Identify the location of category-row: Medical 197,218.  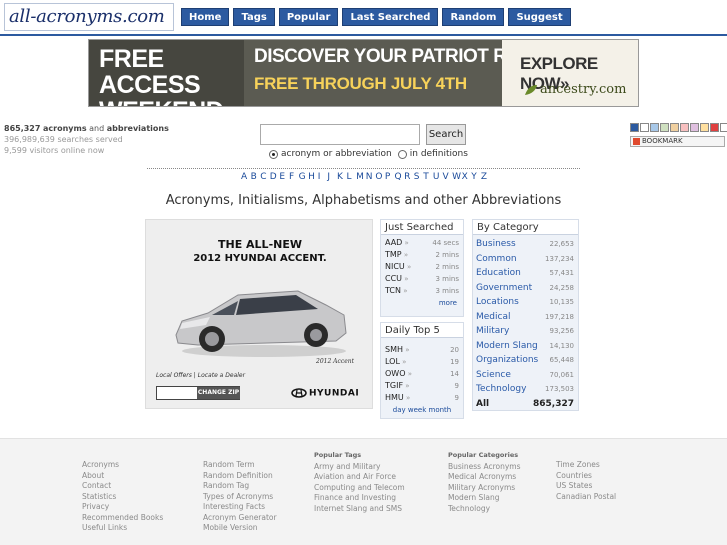
(525, 317).